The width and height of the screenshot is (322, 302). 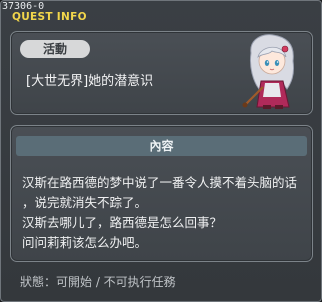 I want to click on category-badge: 活動, so click(x=55, y=49).